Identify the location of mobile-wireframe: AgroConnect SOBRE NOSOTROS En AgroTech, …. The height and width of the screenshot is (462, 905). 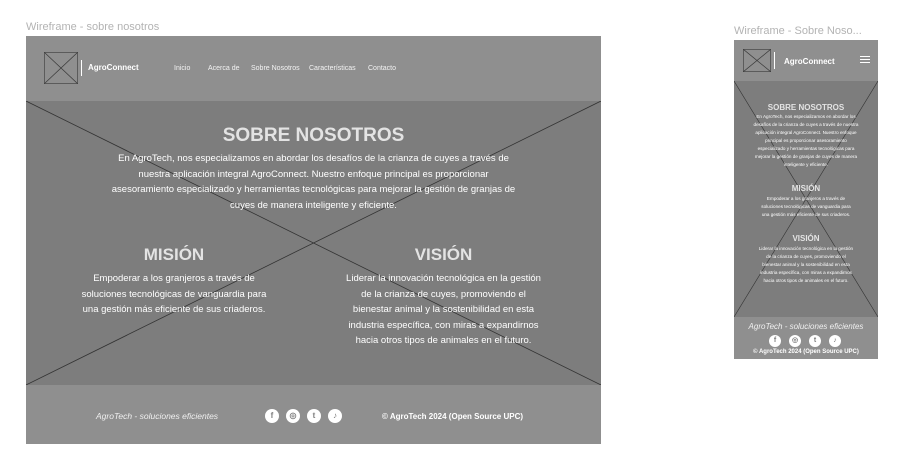
(806, 199).